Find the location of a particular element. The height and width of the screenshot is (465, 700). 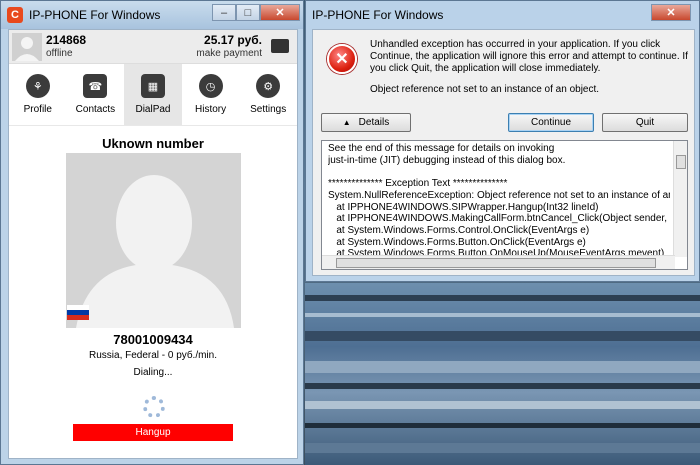

wallet-icon is located at coordinates (280, 46).